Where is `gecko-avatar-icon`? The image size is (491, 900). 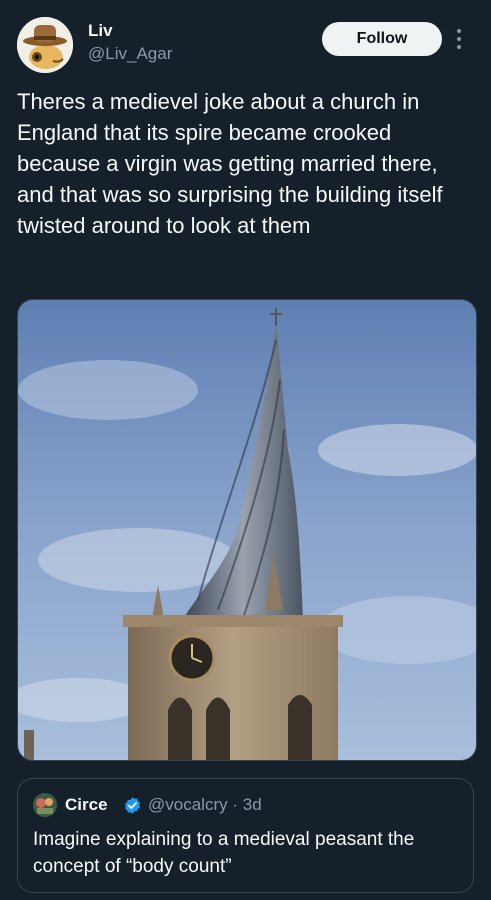 gecko-avatar-icon is located at coordinates (45, 45).